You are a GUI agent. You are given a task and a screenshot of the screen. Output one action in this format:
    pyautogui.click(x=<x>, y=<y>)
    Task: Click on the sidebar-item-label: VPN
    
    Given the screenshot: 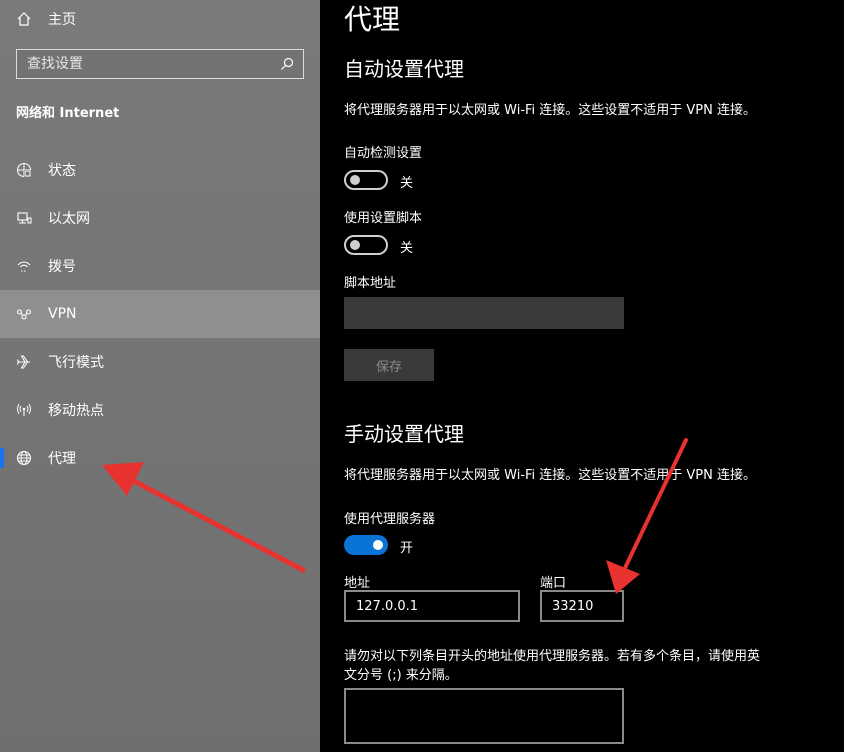 What is the action you would take?
    pyautogui.click(x=62, y=314)
    